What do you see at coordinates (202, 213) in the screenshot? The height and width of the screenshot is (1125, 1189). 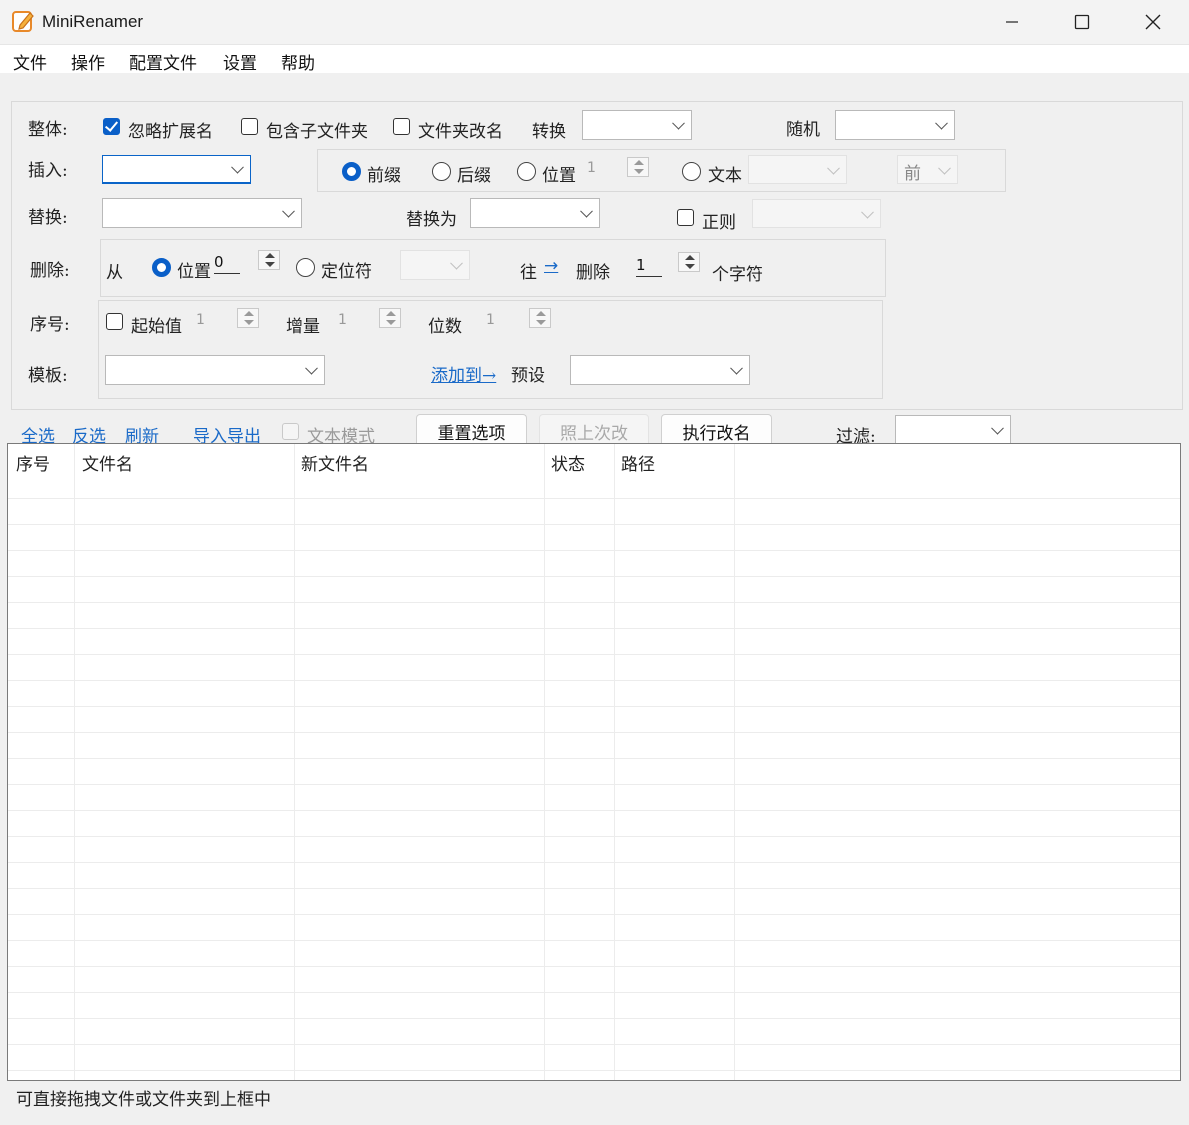 I see `replace-input` at bounding box center [202, 213].